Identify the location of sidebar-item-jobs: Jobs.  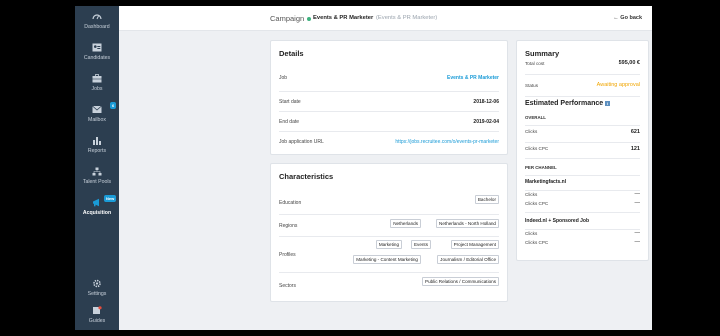
(97, 83).